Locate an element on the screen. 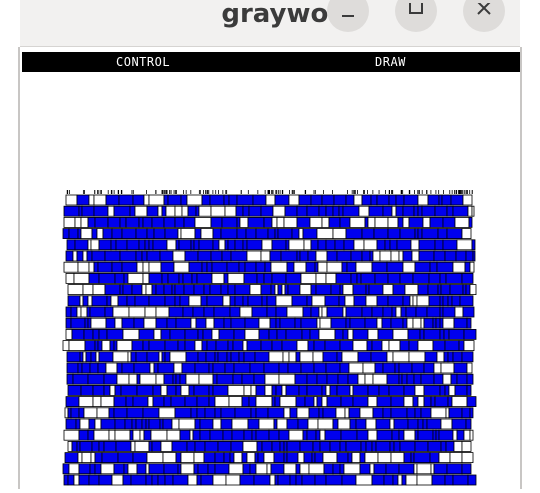 The image size is (540, 493). title-bar: graywolf is located at coordinates (270, 23).